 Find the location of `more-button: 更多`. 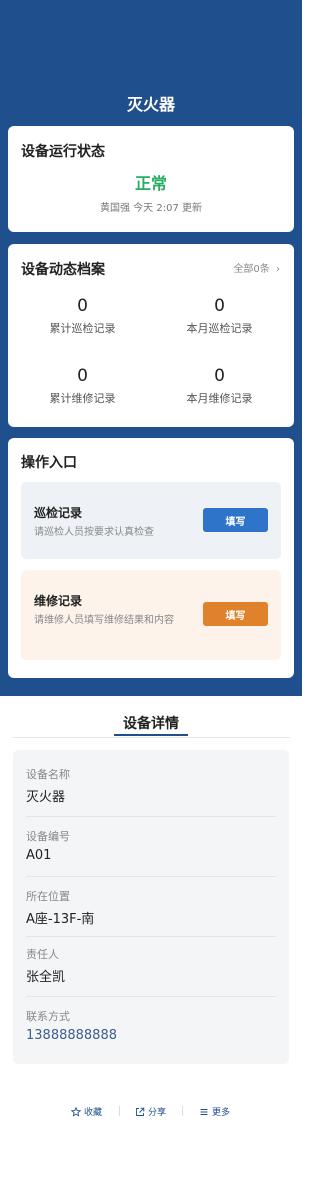

more-button: 更多 is located at coordinates (214, 1111).